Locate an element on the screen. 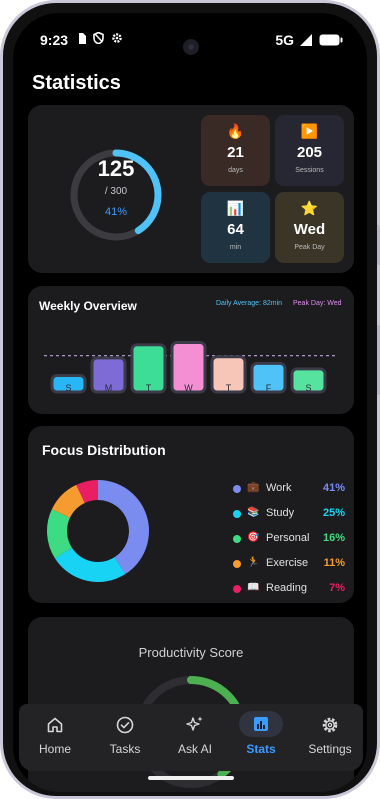 The image size is (380, 799). network-label: 5G is located at coordinates (284, 40).